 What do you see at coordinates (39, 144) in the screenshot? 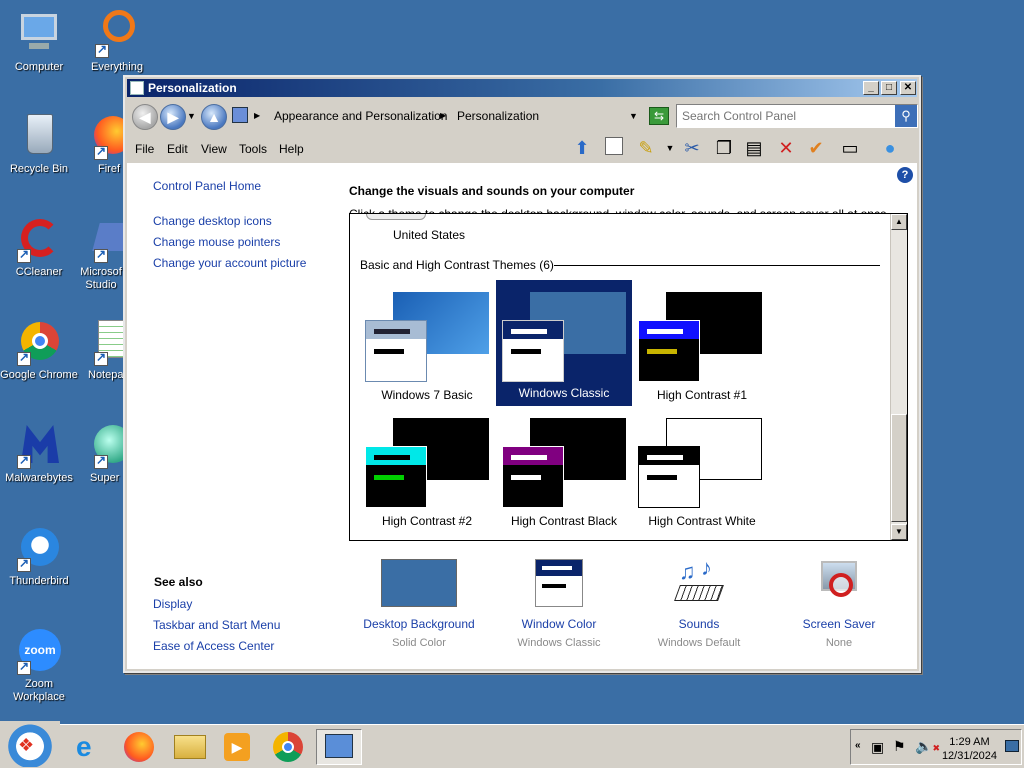
I see `desktop-icon-recycle-bin: Recycle Bin` at bounding box center [39, 144].